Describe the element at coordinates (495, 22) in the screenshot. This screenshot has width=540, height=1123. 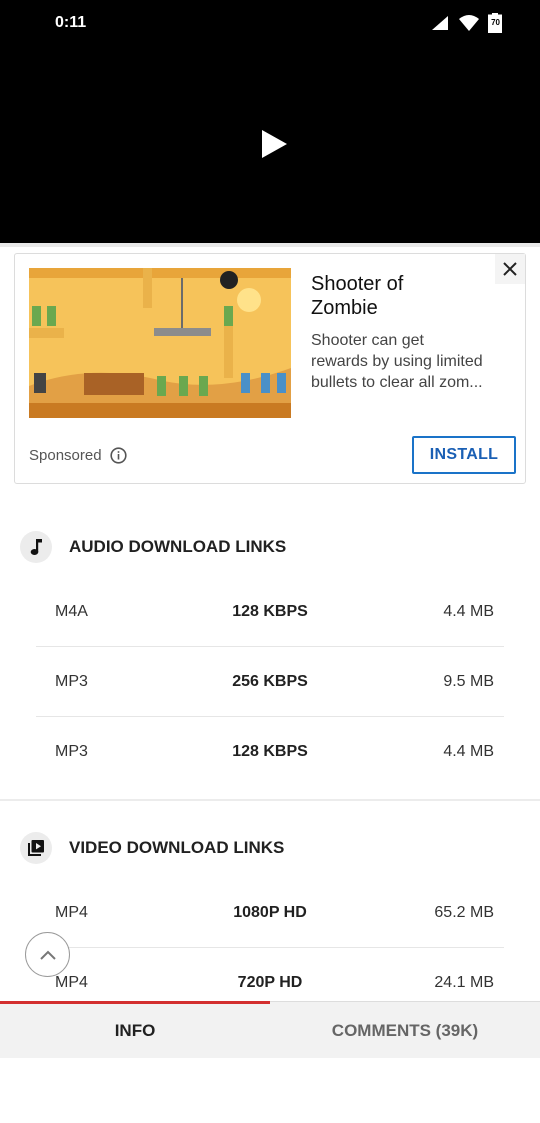
I see `battery-level: 70` at that location.